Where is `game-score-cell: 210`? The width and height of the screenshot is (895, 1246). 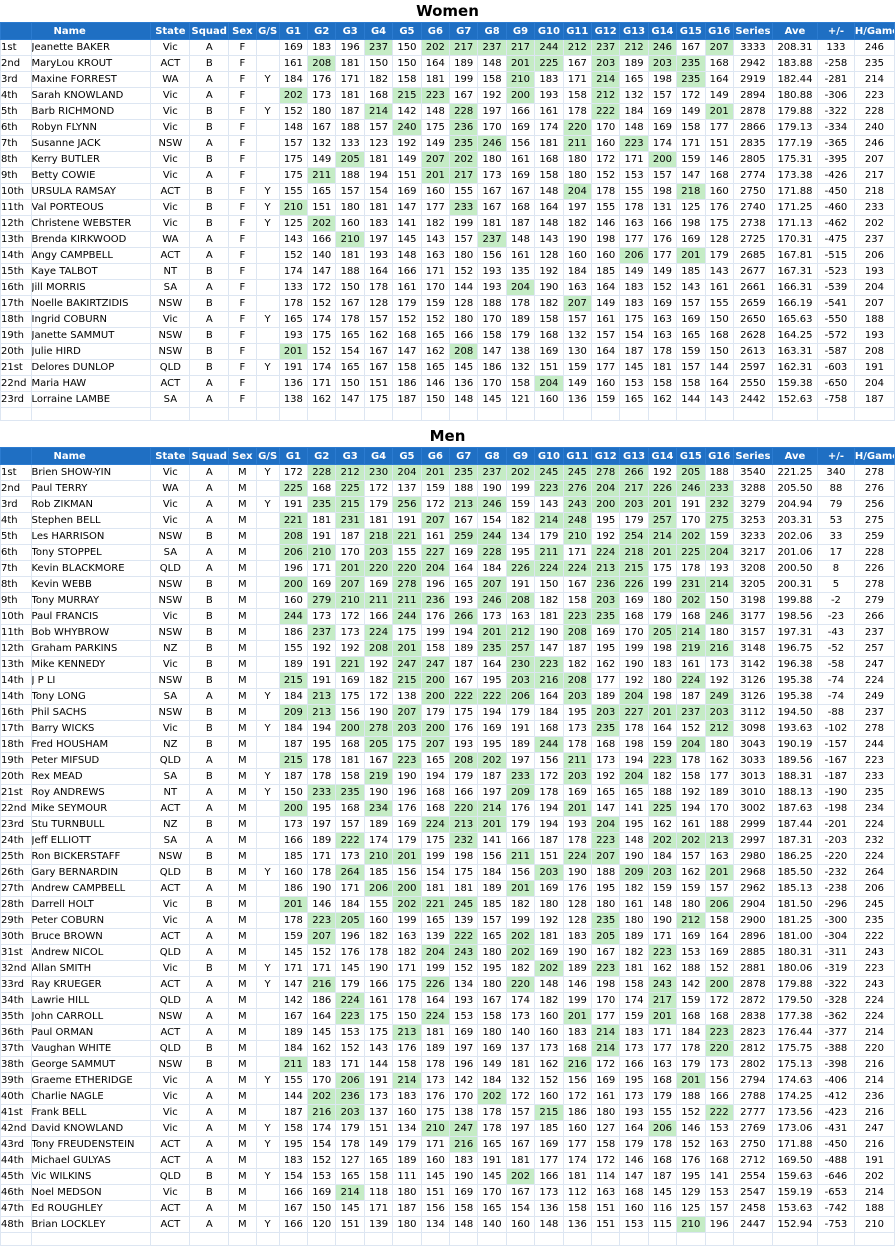
game-score-cell: 210 is located at coordinates (691, 1224).